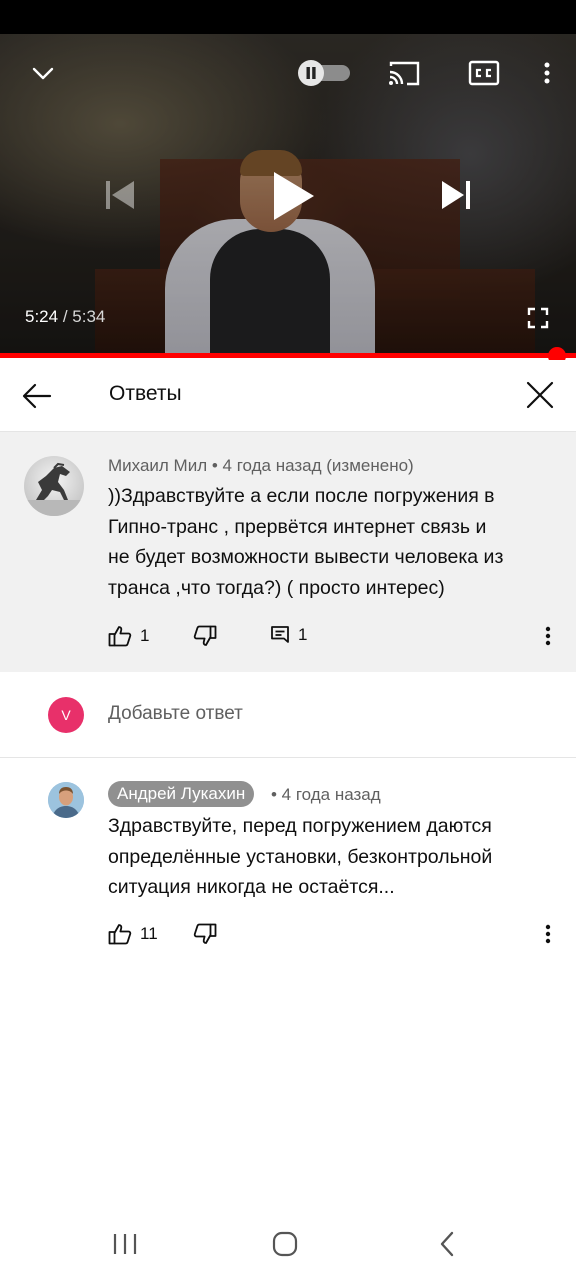  I want to click on close-icon, so click(540, 395).